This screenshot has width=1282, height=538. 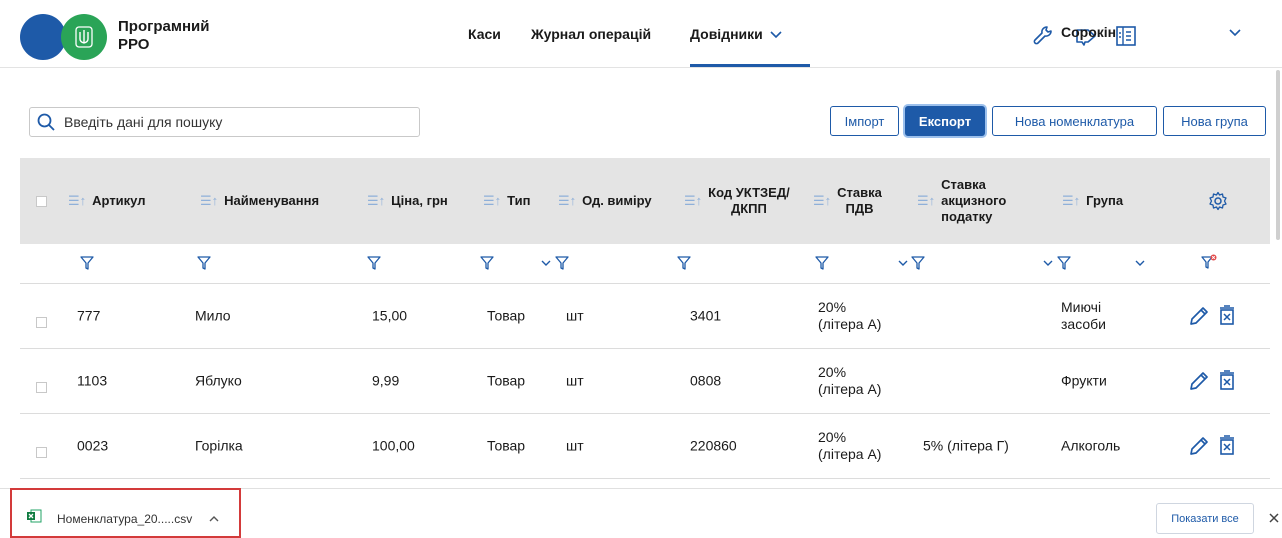 What do you see at coordinates (259, 201) in the screenshot?
I see `column-header-name: ☰↑ Найменування` at bounding box center [259, 201].